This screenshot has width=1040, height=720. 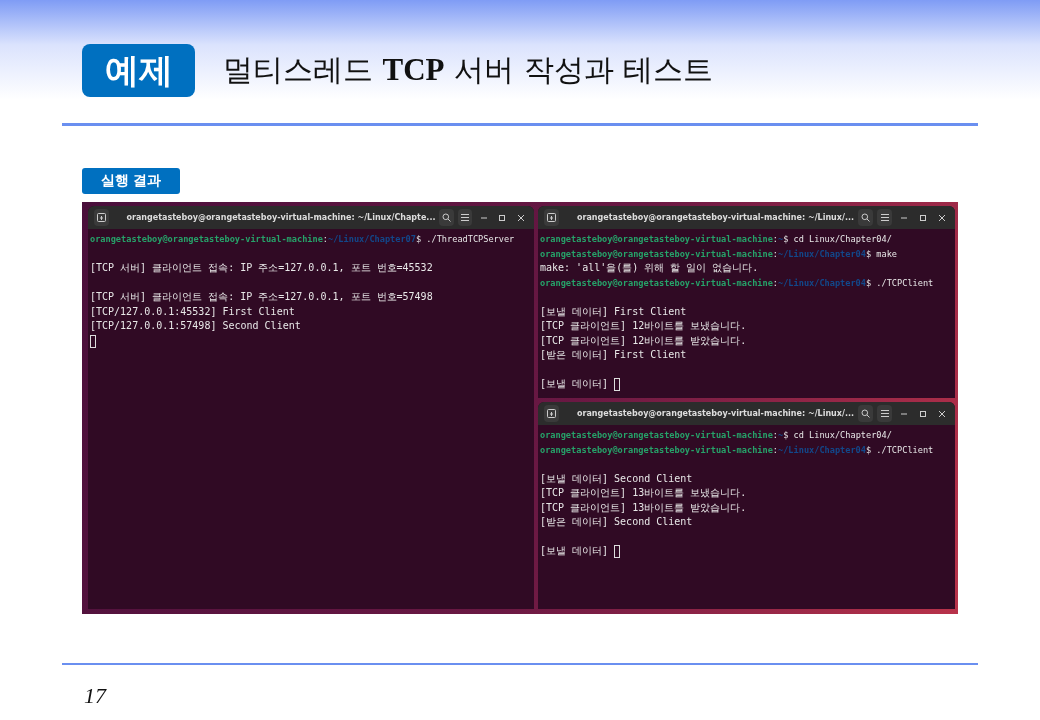 What do you see at coordinates (131, 181) in the screenshot?
I see `section-label: 실행 결과` at bounding box center [131, 181].